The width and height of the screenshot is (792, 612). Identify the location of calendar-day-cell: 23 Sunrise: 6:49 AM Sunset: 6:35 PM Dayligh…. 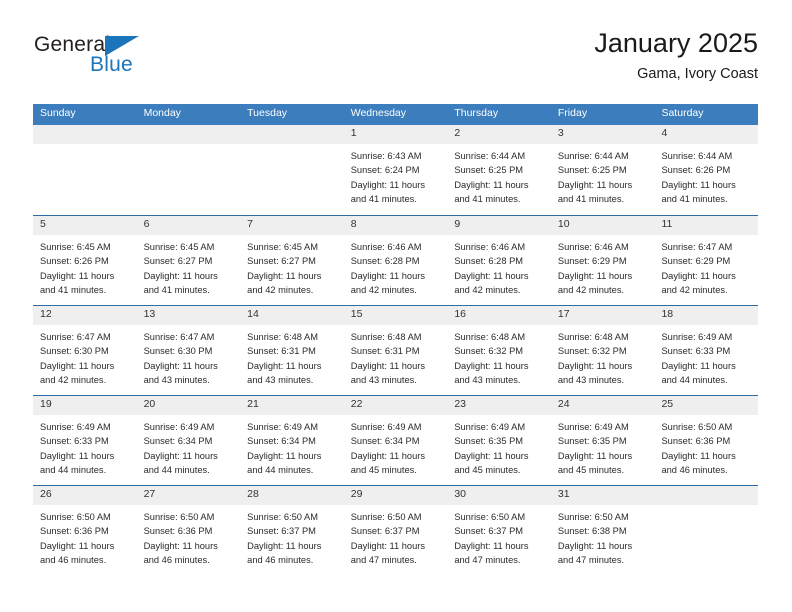
(499, 440).